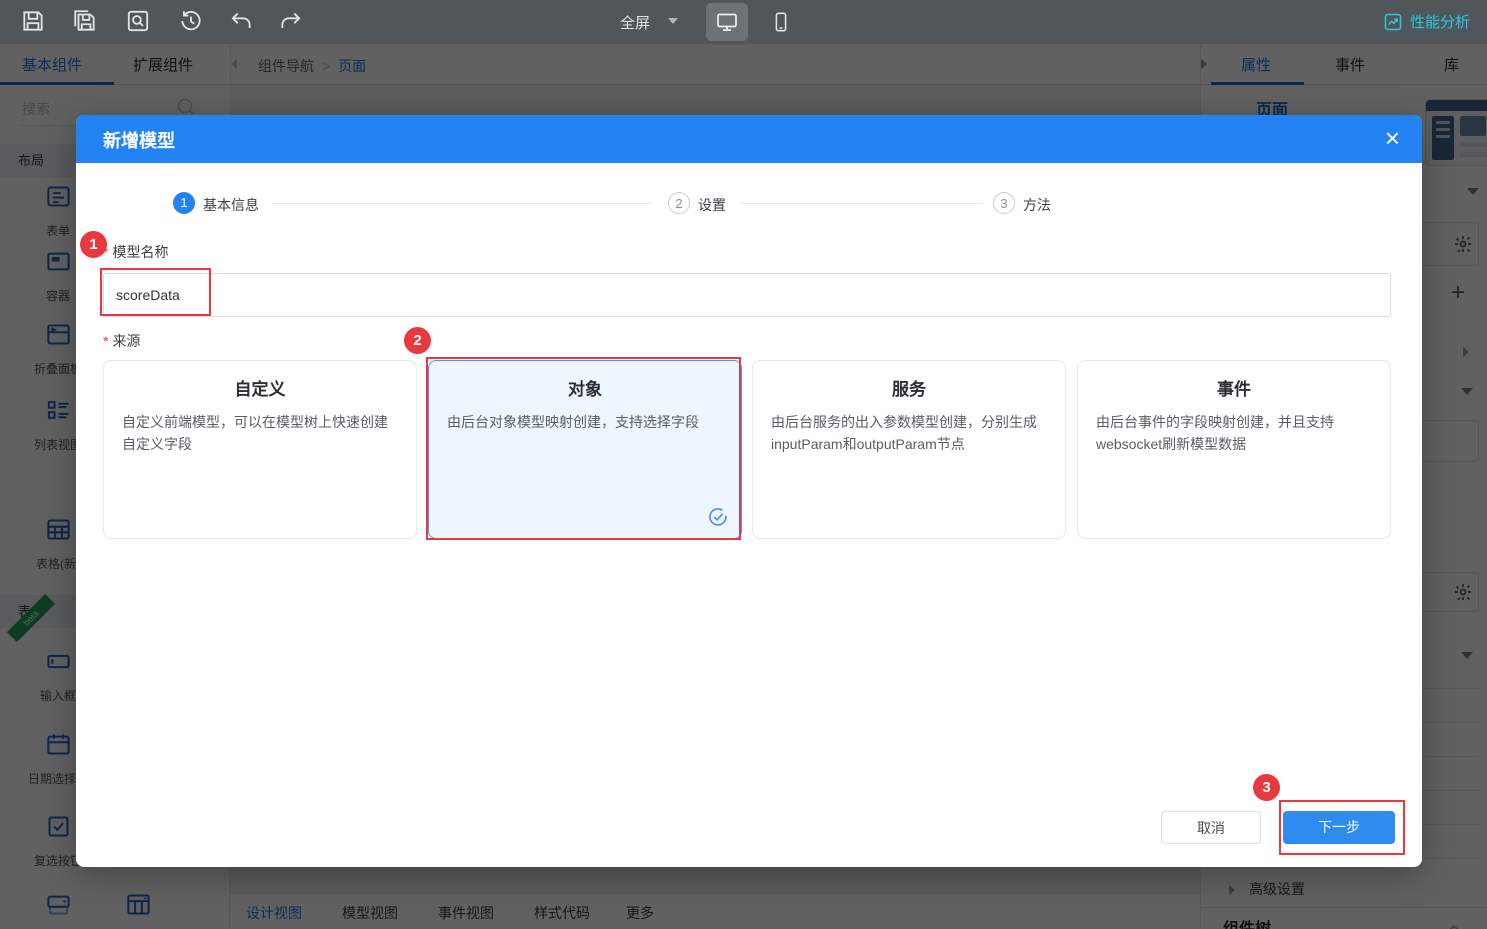  What do you see at coordinates (1215, 433) in the screenshot?
I see `card-description: 由后台事件的字段映射创建，并且支持websocket刷新模型数据` at bounding box center [1215, 433].